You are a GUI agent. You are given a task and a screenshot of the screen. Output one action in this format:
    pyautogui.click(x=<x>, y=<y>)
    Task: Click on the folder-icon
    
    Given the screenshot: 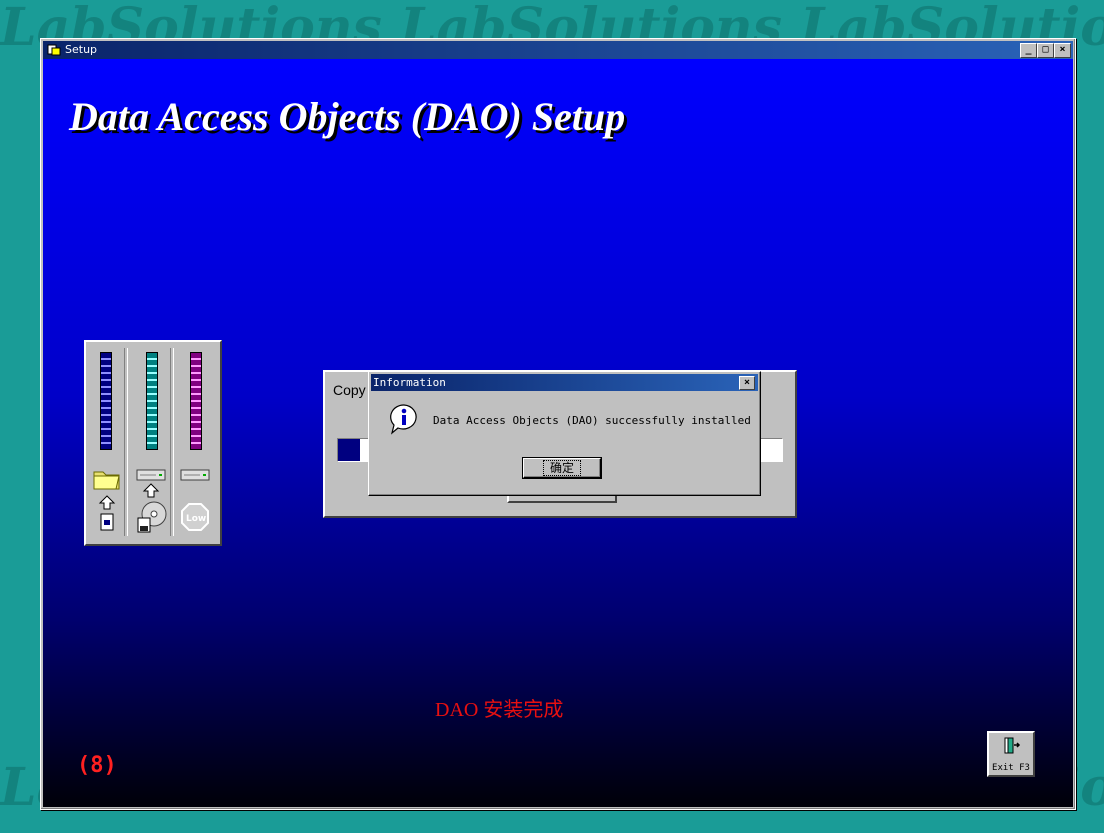 What is the action you would take?
    pyautogui.click(x=106, y=501)
    